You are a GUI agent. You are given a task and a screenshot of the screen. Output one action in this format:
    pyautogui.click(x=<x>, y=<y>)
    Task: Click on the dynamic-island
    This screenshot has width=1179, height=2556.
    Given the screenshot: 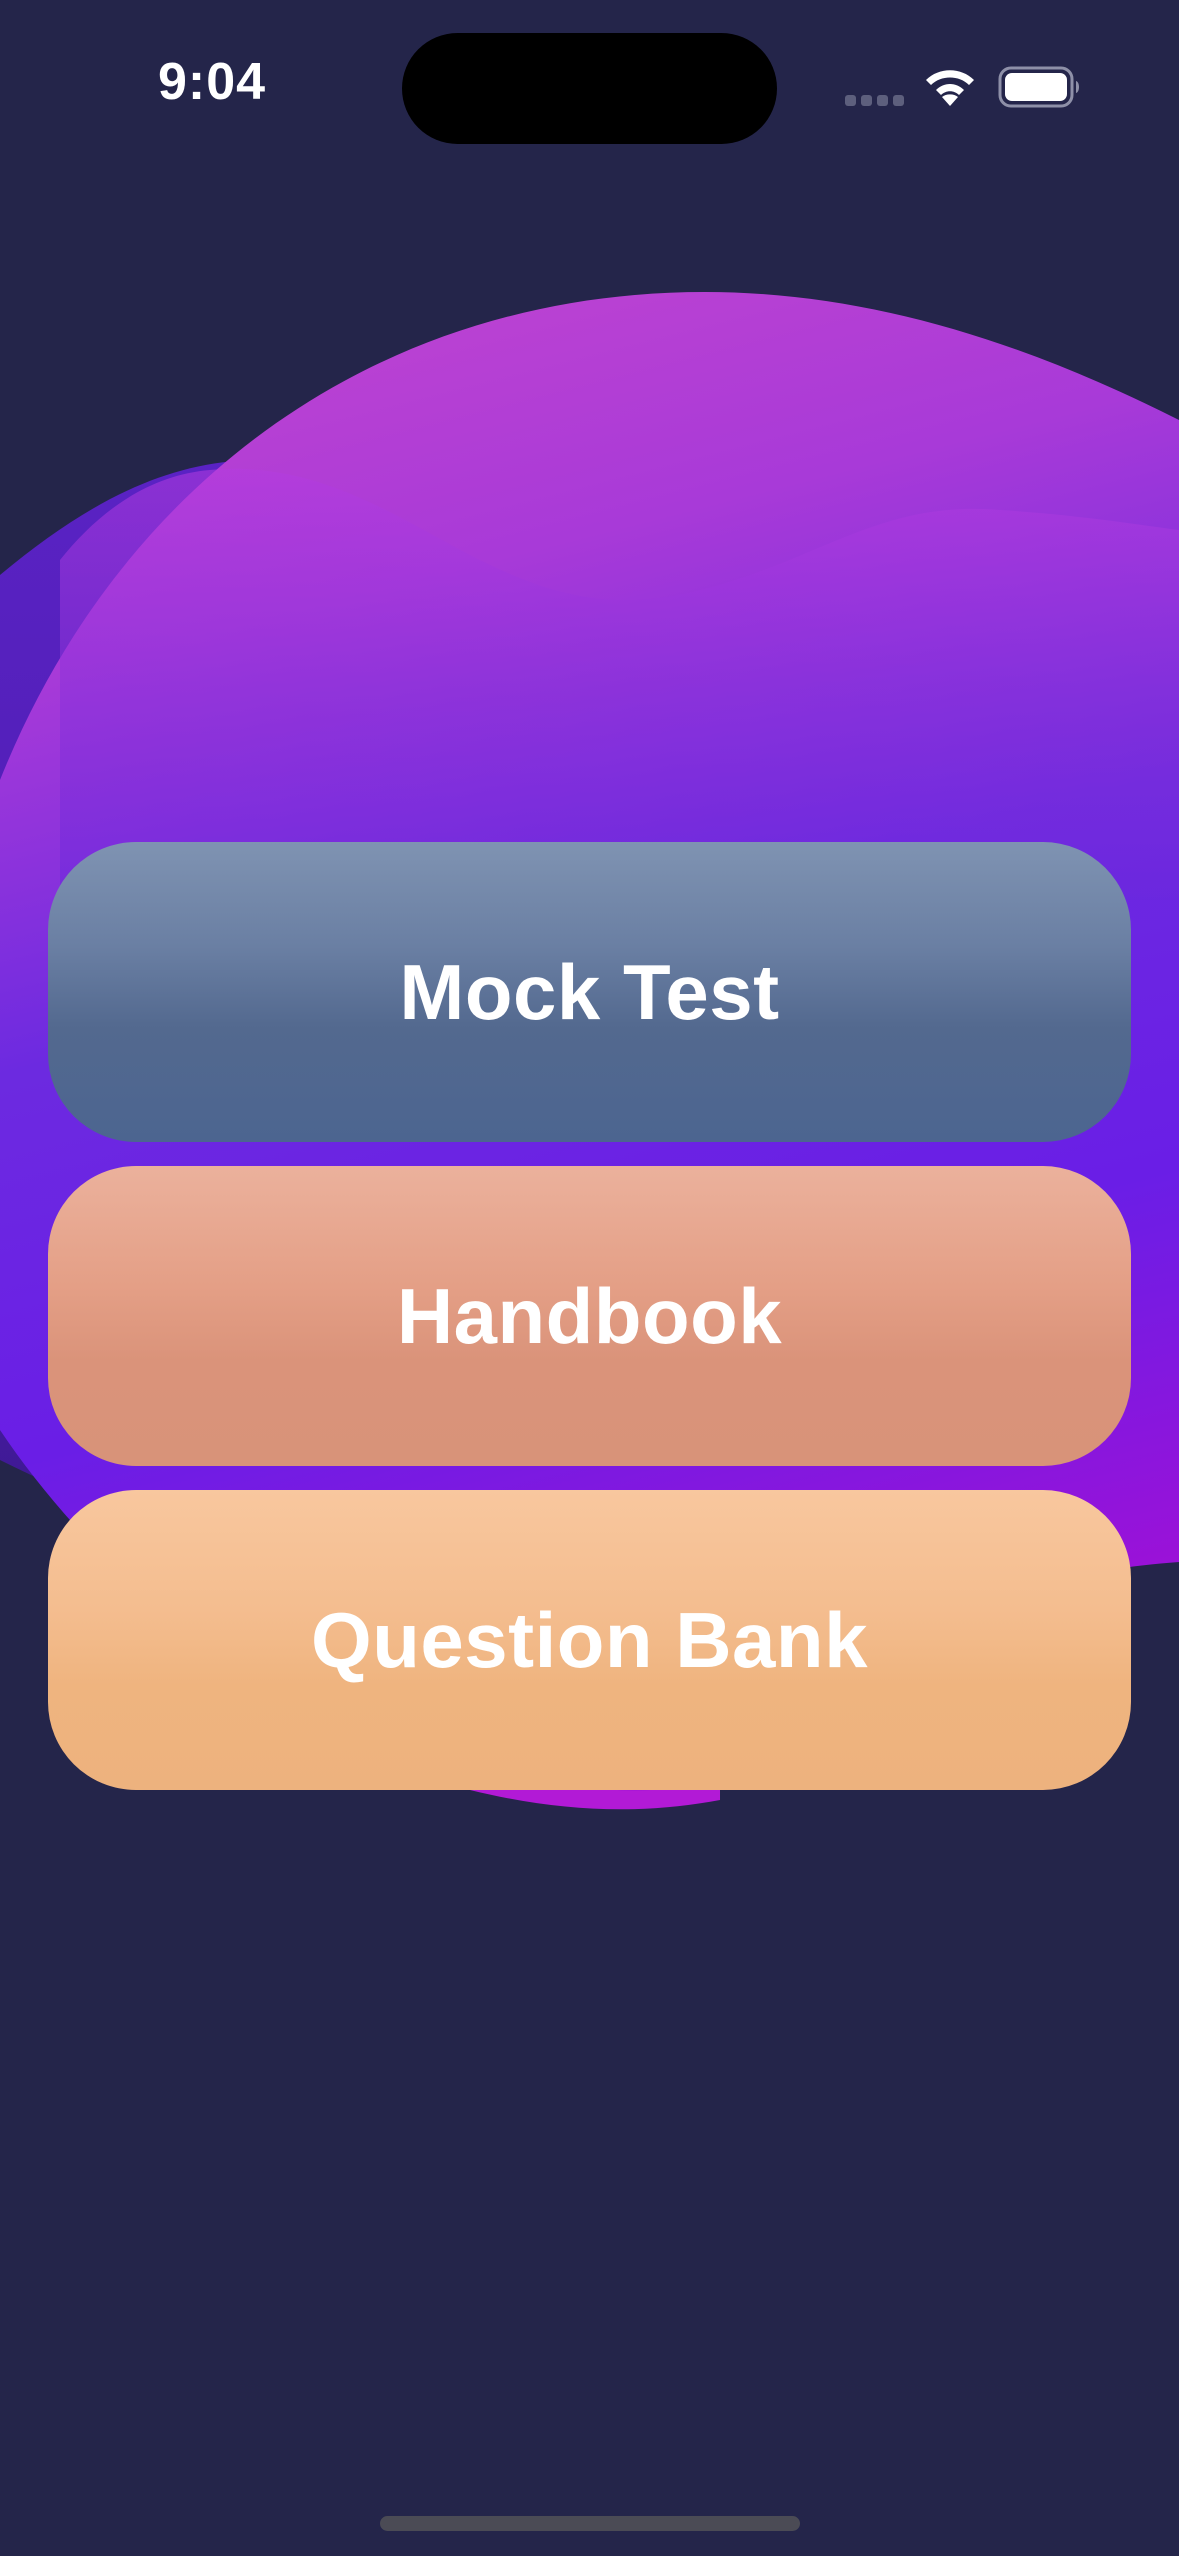 What is the action you would take?
    pyautogui.click(x=589, y=88)
    